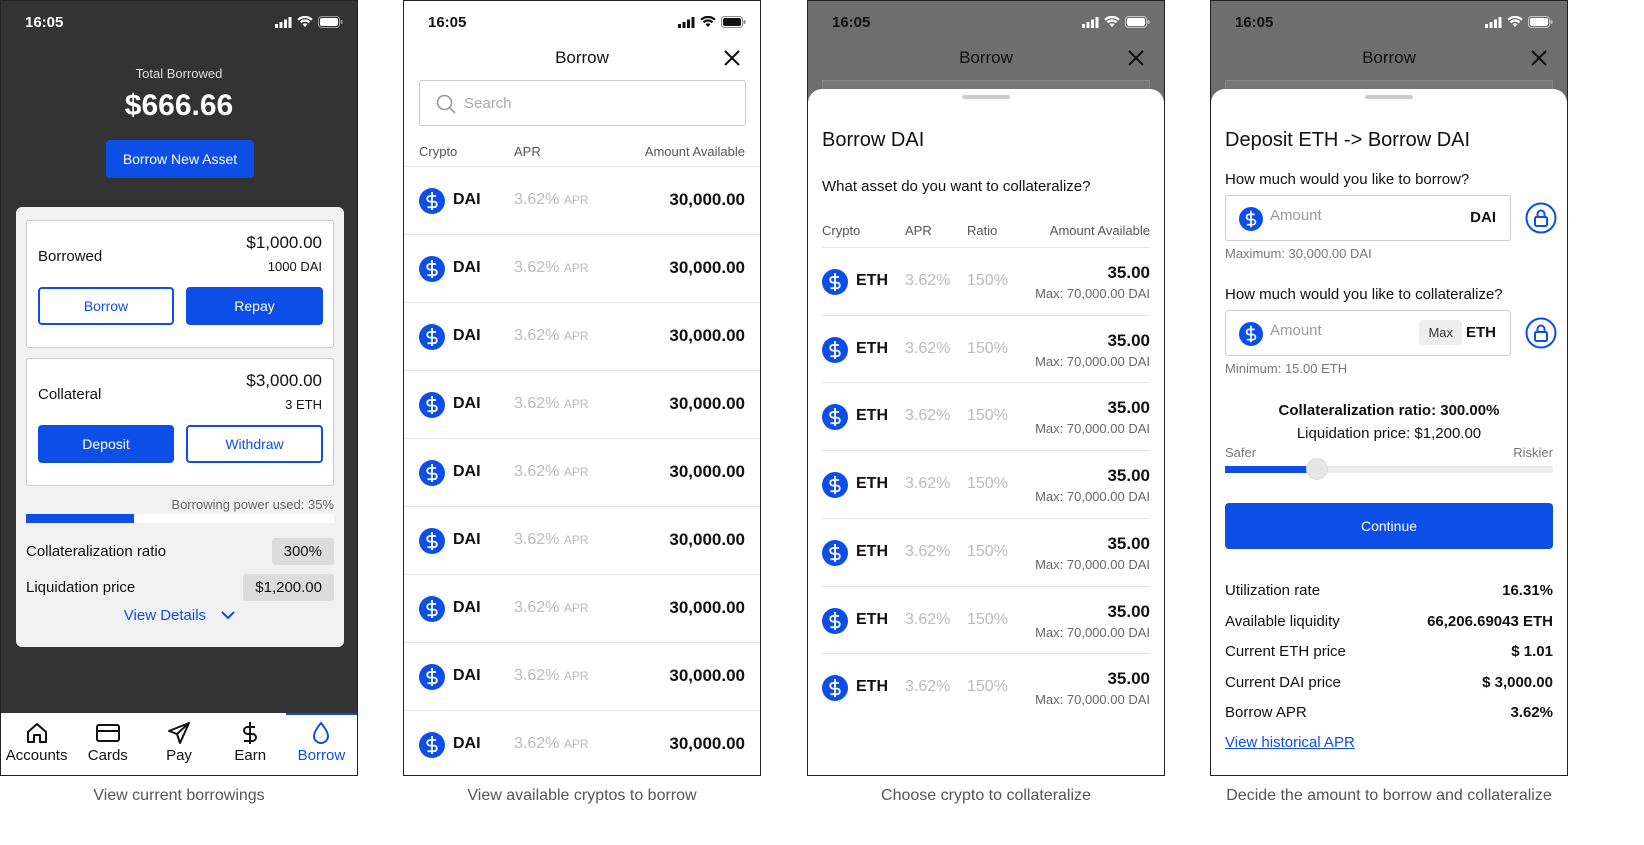 The height and width of the screenshot is (845, 1644). What do you see at coordinates (1340, 330) in the screenshot?
I see `collateral-amount-input` at bounding box center [1340, 330].